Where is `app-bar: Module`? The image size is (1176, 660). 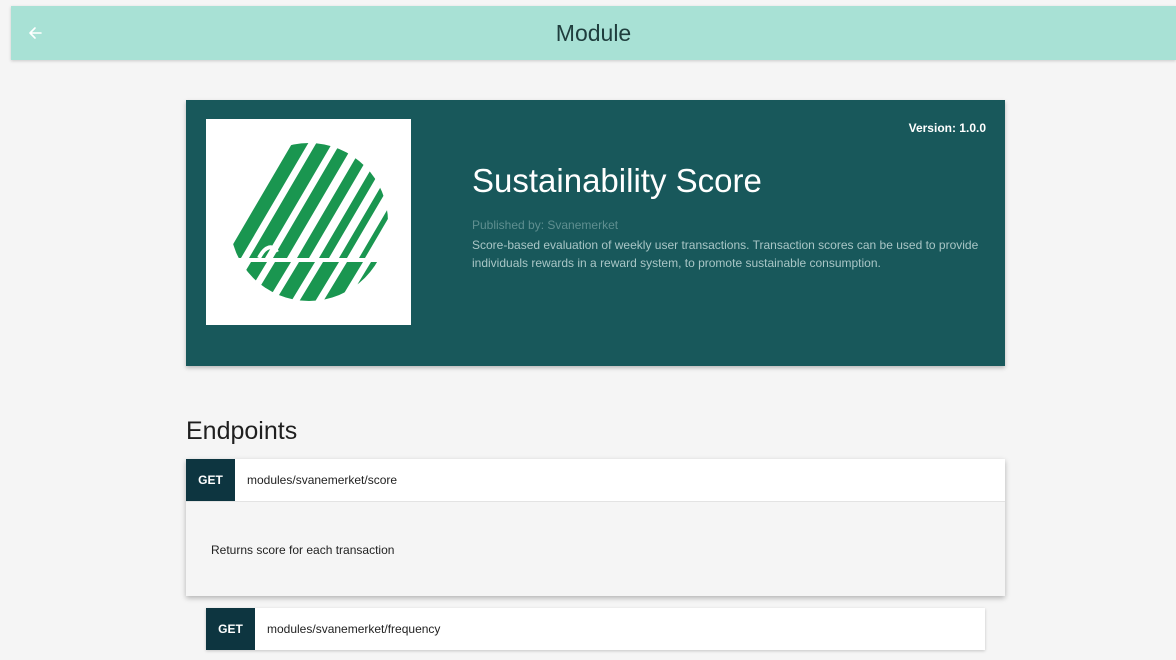 app-bar: Module is located at coordinates (593, 33).